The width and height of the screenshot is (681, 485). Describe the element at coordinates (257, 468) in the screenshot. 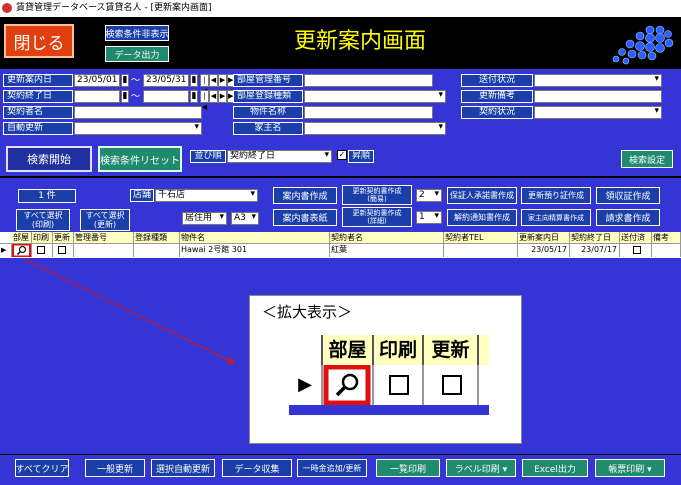

I see `data-collect-button: データ収集` at that location.